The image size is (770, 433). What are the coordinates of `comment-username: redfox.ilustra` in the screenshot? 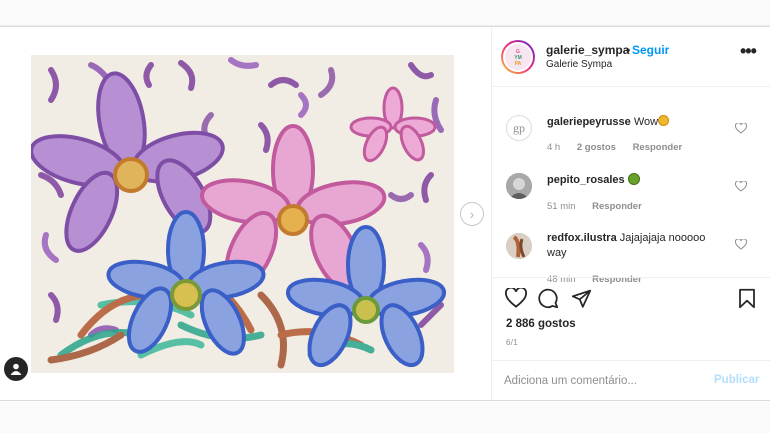 It's located at (582, 238).